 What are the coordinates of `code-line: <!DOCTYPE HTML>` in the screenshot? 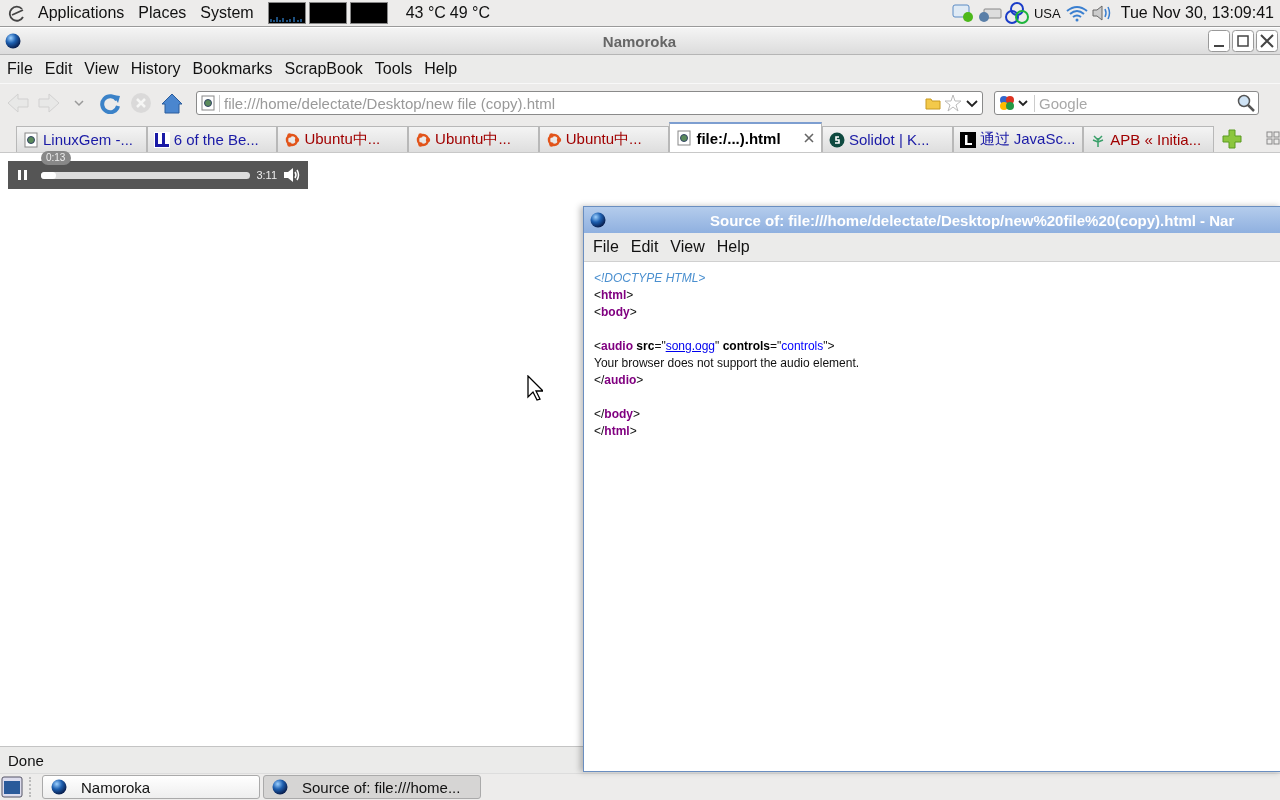 It's located at (650, 278).